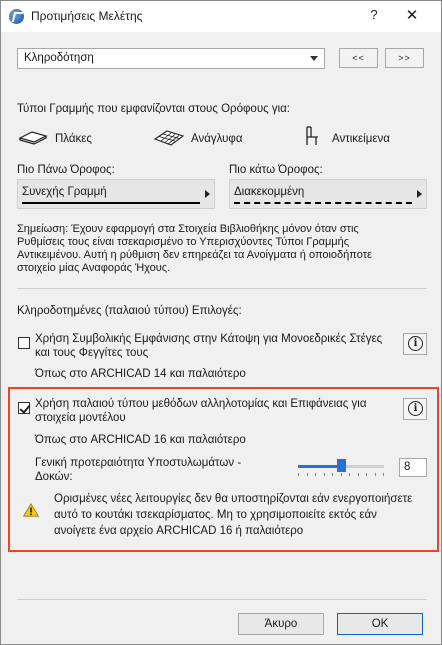 This screenshot has height=645, width=442. What do you see at coordinates (412, 16) in the screenshot?
I see `close-button: ✕` at bounding box center [412, 16].